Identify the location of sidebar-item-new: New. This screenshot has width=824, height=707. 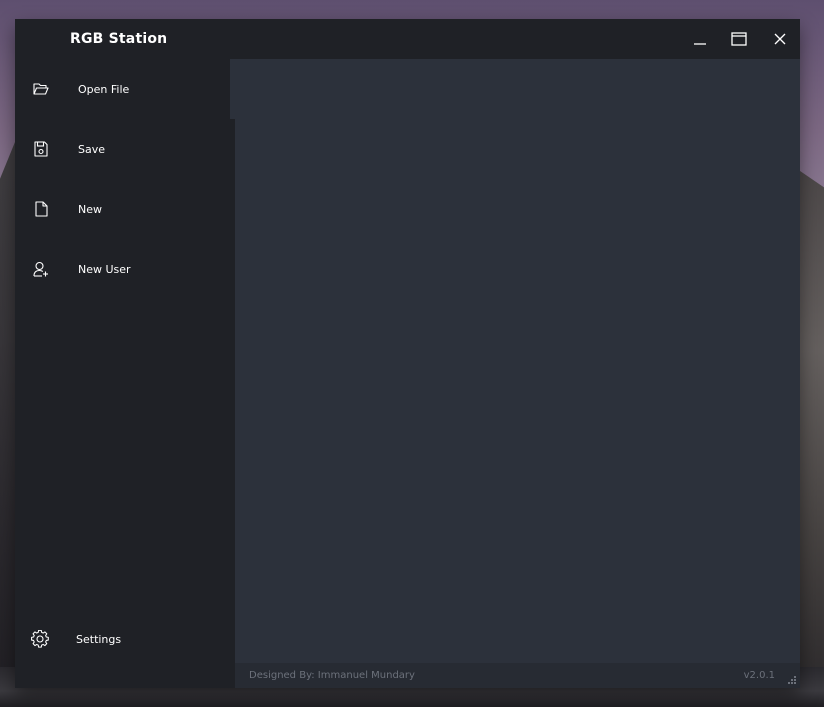
(125, 209).